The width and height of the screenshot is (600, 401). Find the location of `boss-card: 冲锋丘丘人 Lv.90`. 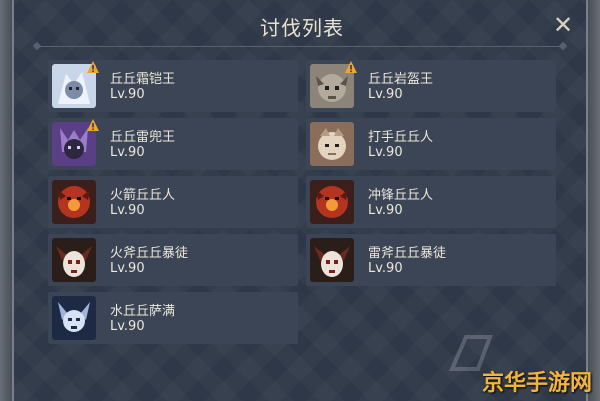

boss-card: 冲锋丘丘人 Lv.90 is located at coordinates (431, 202).